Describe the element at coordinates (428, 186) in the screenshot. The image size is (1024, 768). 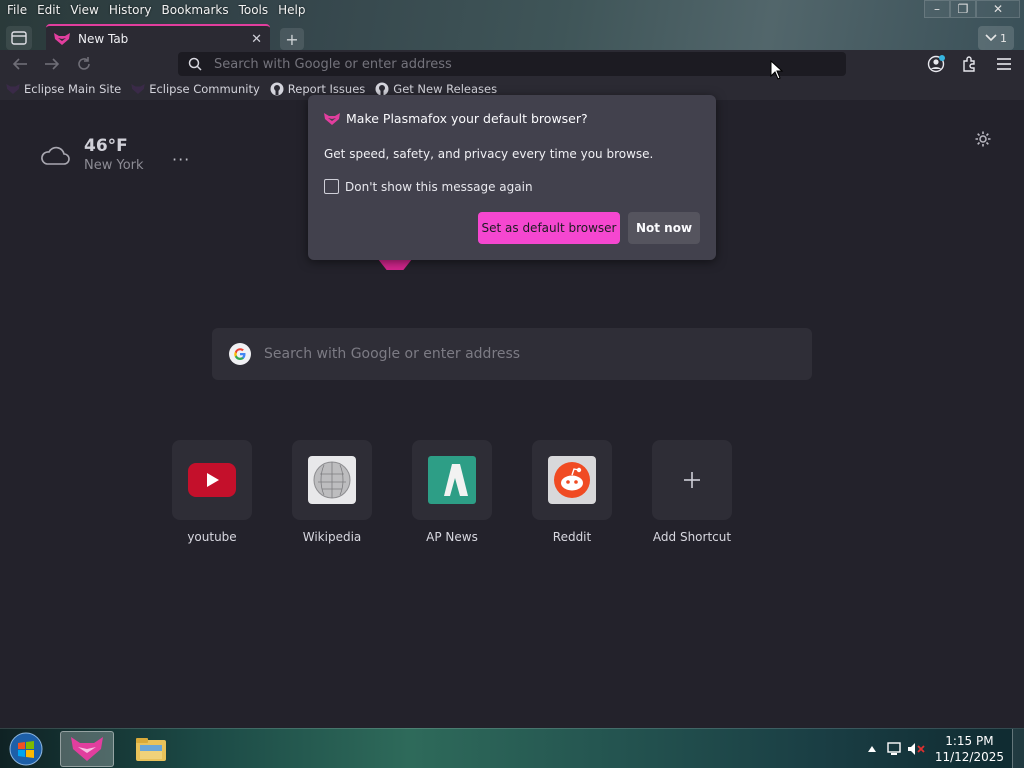
I see `dont-show-again-checkbox: Don't show this message again` at that location.